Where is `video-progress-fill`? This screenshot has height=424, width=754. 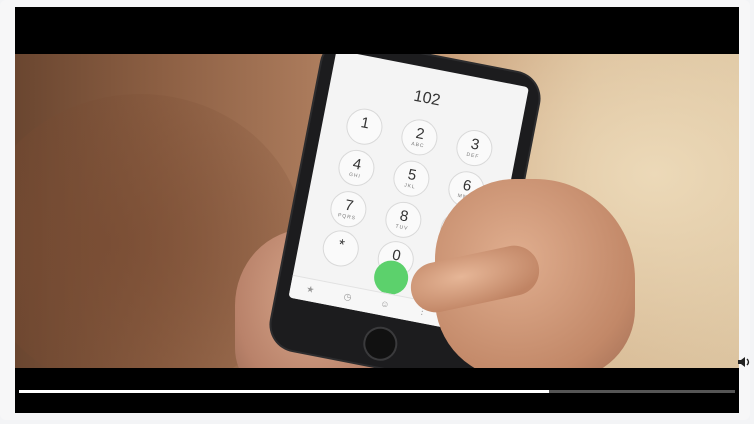 video-progress-fill is located at coordinates (284, 391).